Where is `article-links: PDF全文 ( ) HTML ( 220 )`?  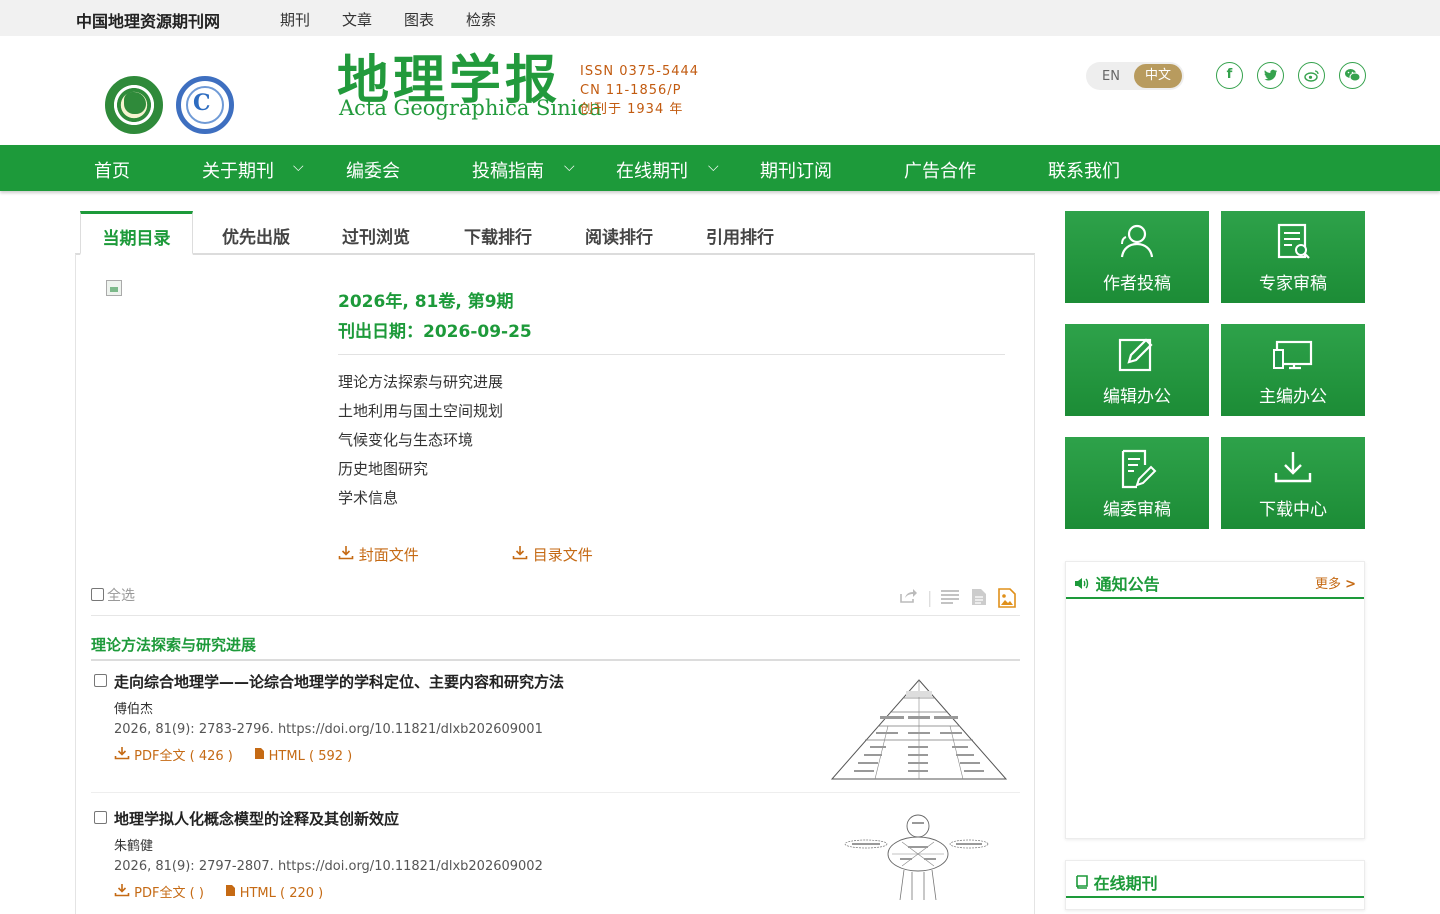
article-links: PDF全文 ( ) HTML ( 220 ) is located at coordinates (218, 891).